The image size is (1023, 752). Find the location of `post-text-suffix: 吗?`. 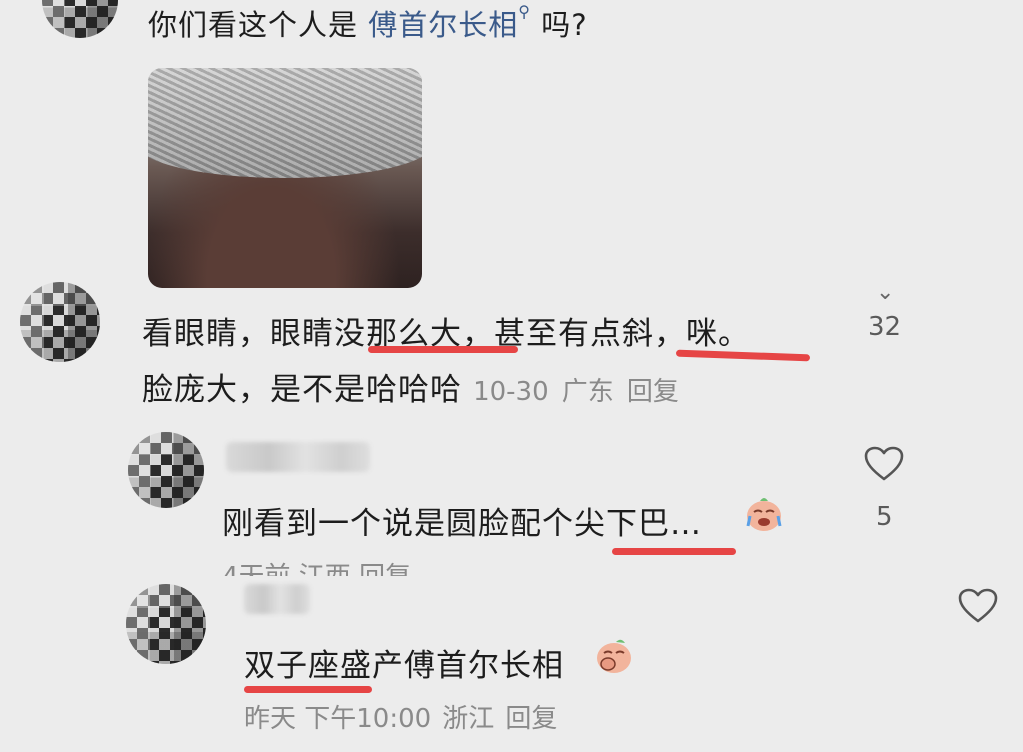

post-text-suffix: 吗? is located at coordinates (564, 25).